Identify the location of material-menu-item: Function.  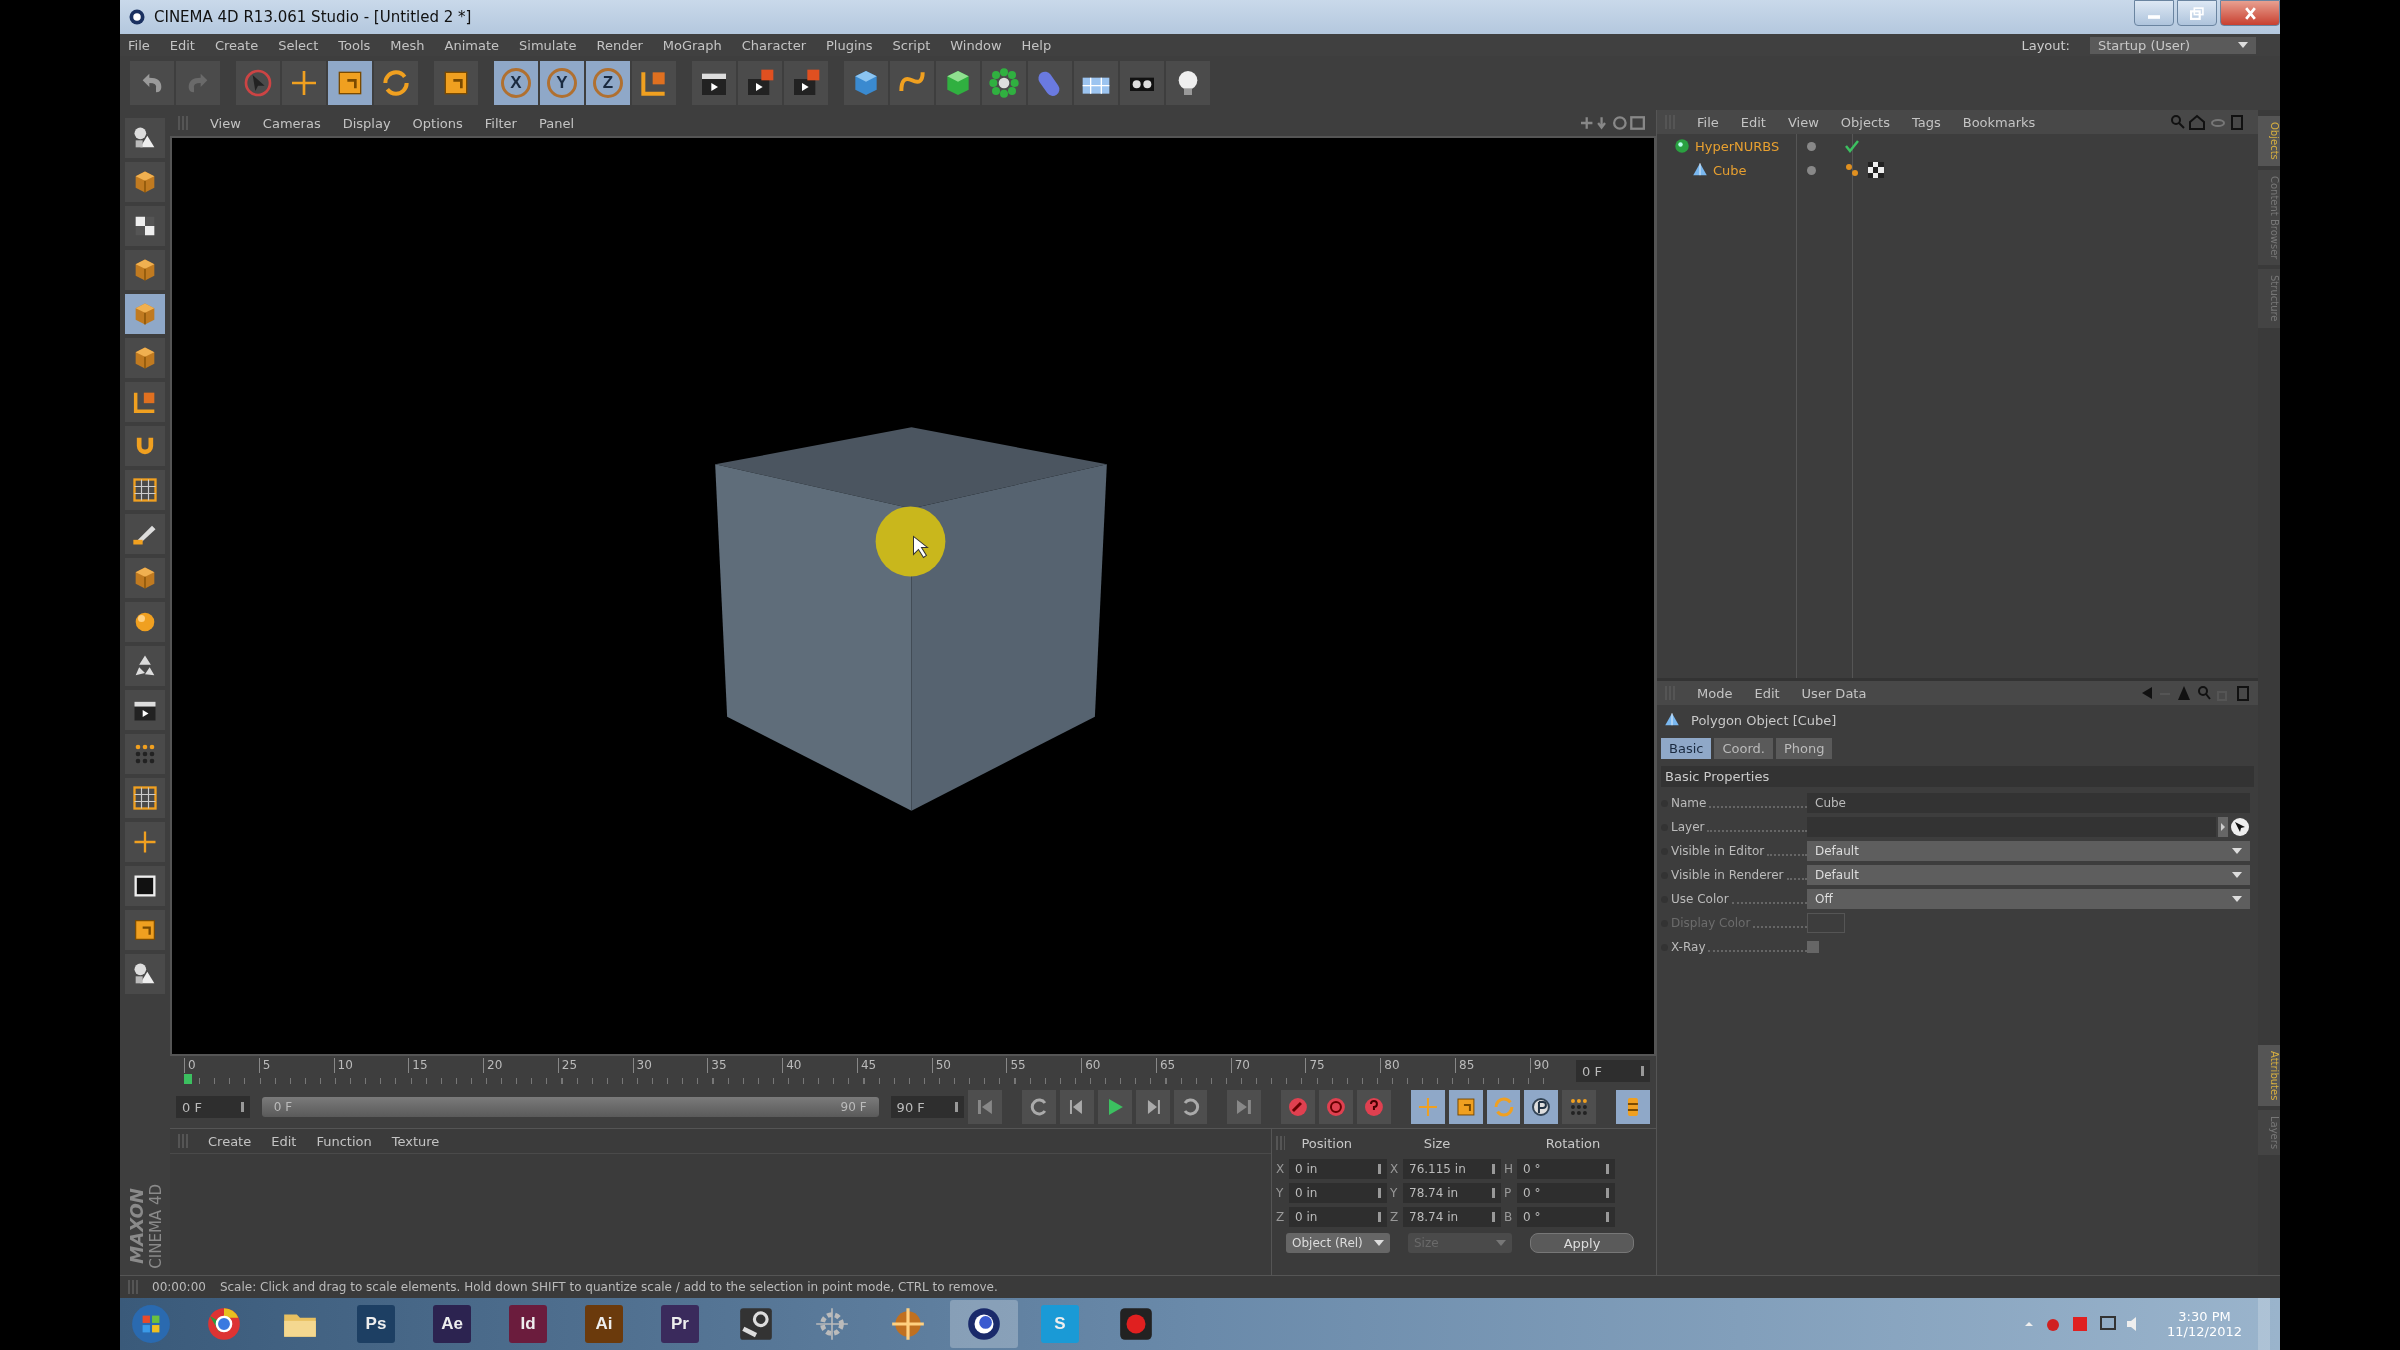
(344, 1141).